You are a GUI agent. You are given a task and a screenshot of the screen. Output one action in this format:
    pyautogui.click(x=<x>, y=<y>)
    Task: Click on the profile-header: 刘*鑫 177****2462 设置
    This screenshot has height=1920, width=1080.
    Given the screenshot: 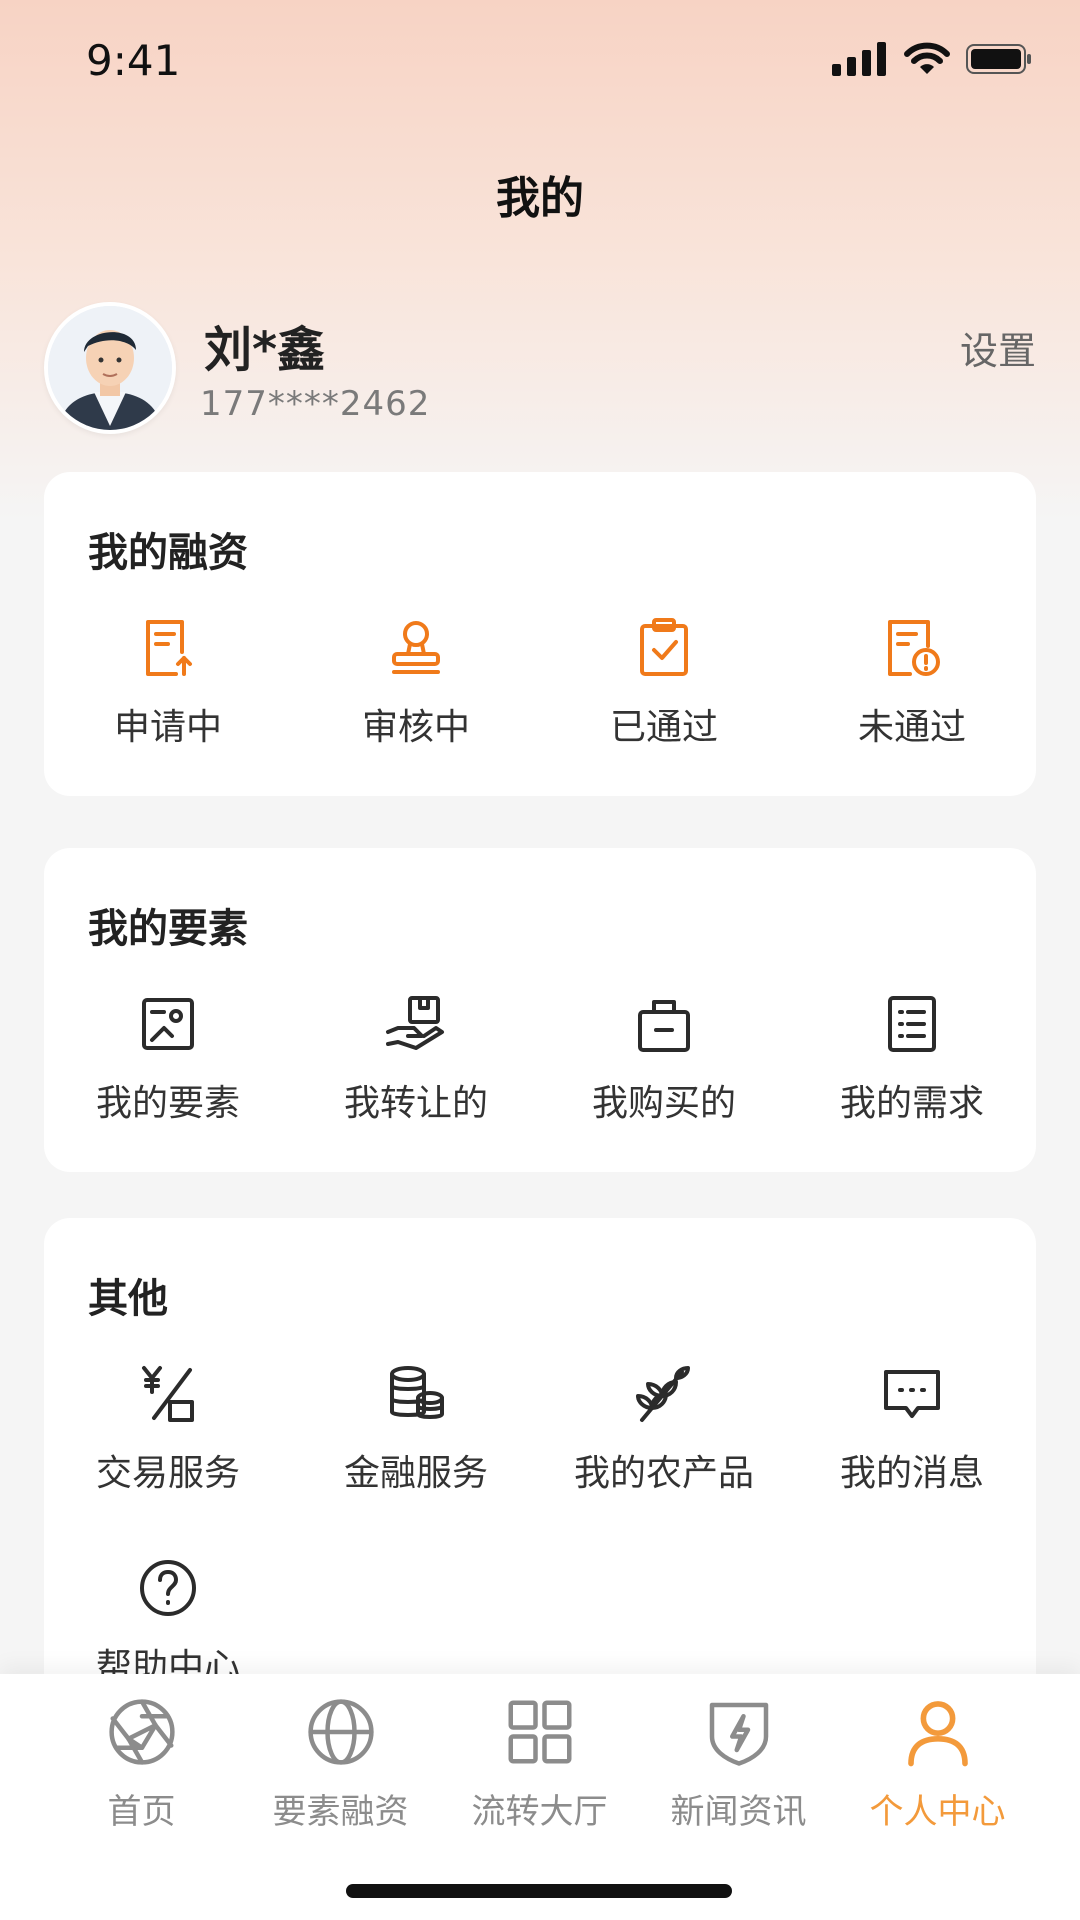 What is the action you would take?
    pyautogui.click(x=540, y=368)
    